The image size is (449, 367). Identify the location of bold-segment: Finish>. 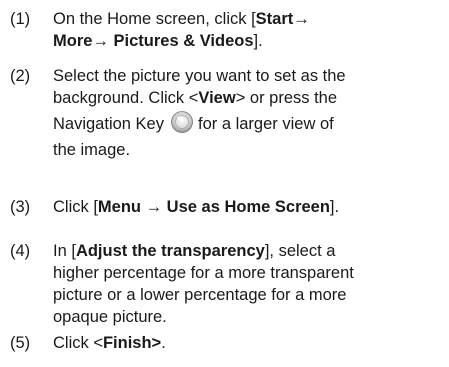
(132, 343).